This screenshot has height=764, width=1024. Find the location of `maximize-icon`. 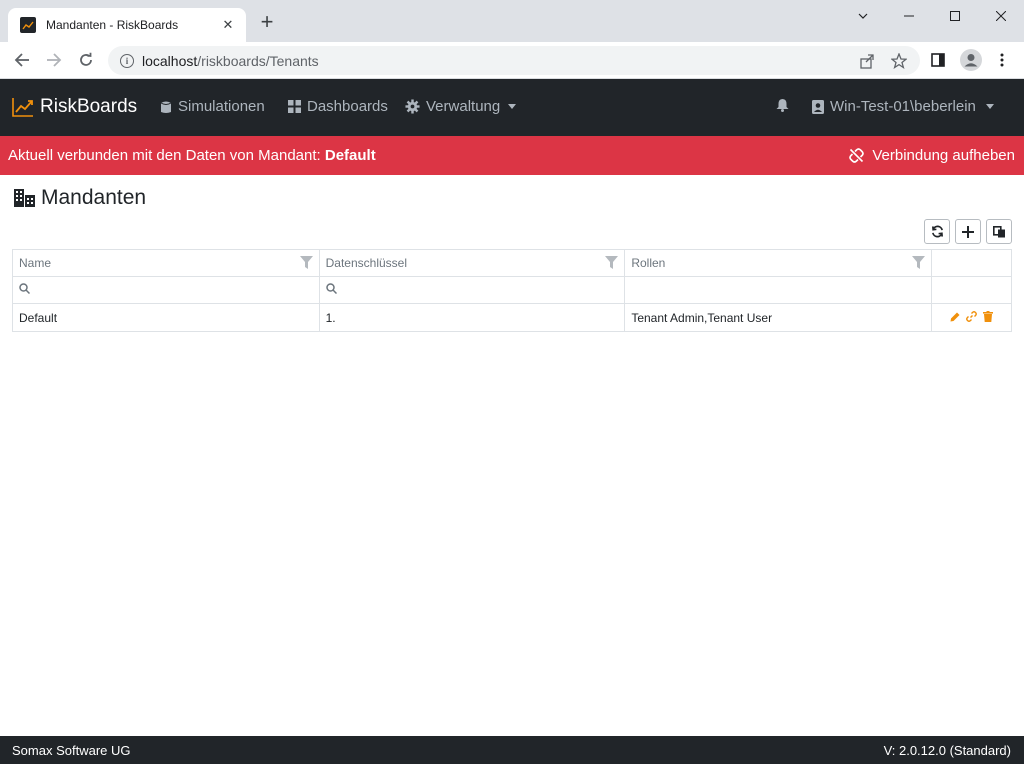

maximize-icon is located at coordinates (955, 16).